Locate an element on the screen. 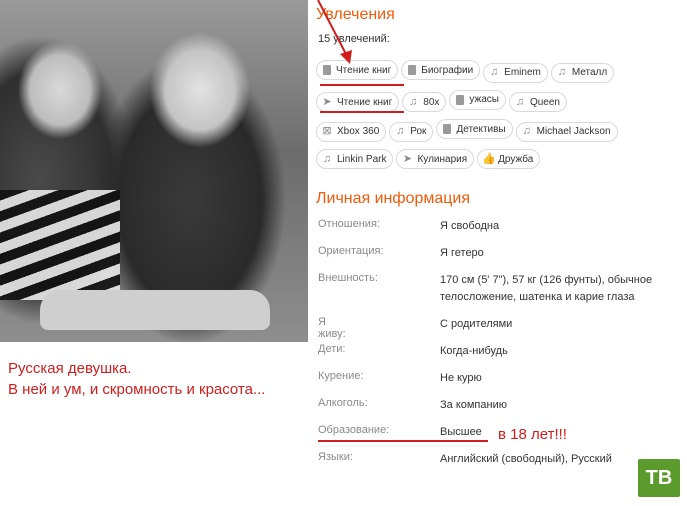  info-value: Не курю is located at coordinates (461, 378).